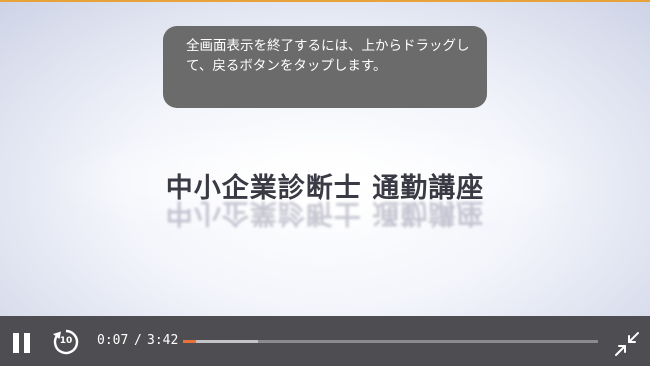  I want to click on replay-10-button: 10, so click(66, 342).